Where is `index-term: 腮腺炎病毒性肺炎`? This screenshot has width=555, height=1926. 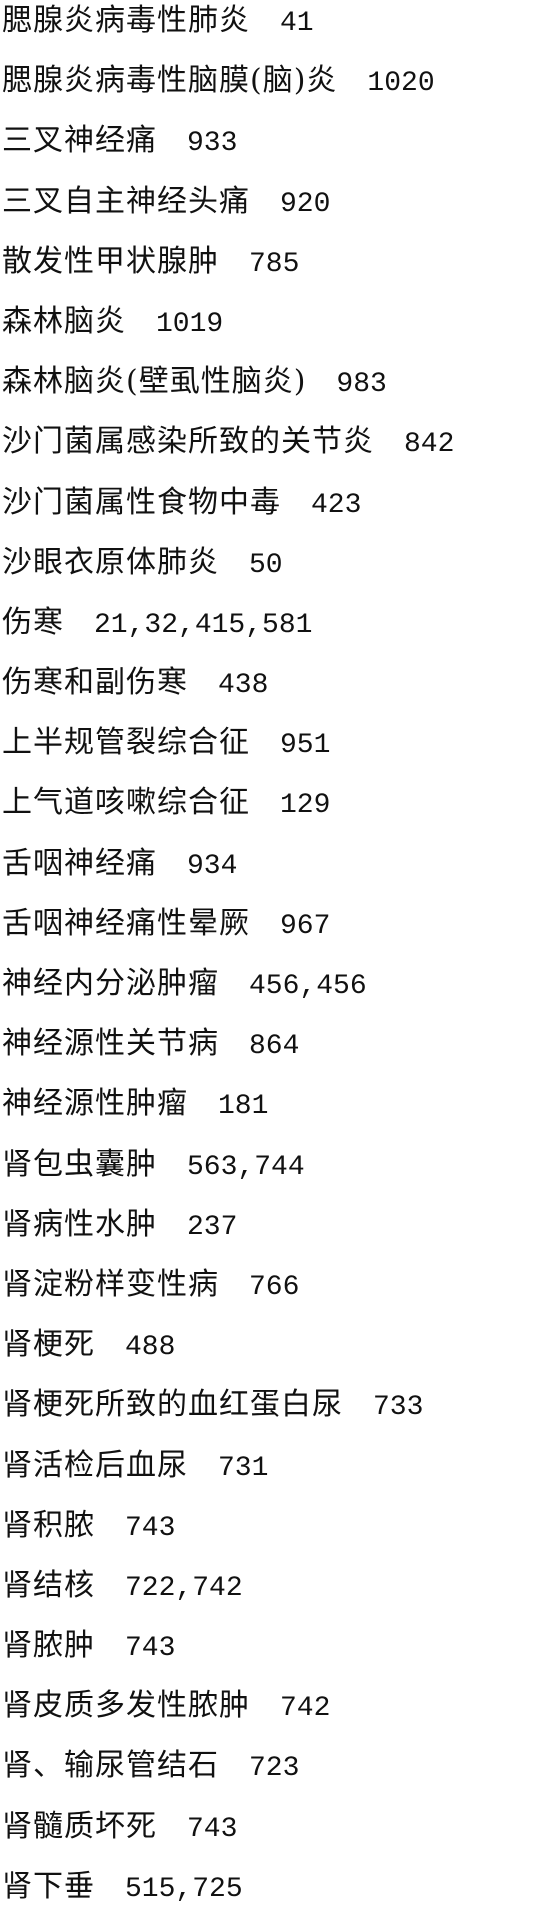 index-term: 腮腺炎病毒性肺炎 is located at coordinates (126, 20).